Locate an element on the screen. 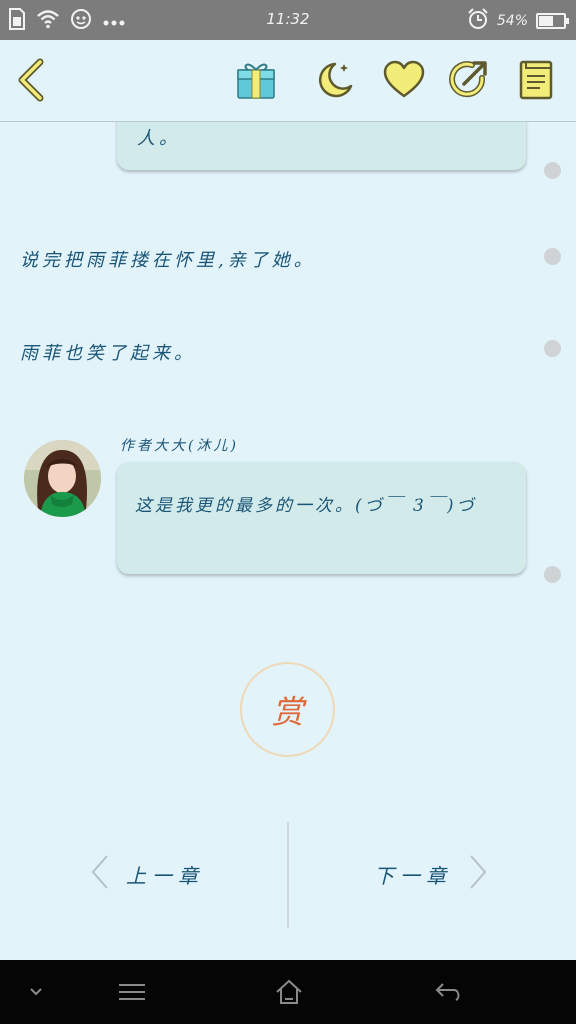 The width and height of the screenshot is (576, 1024). heart-icon is located at coordinates (404, 83).